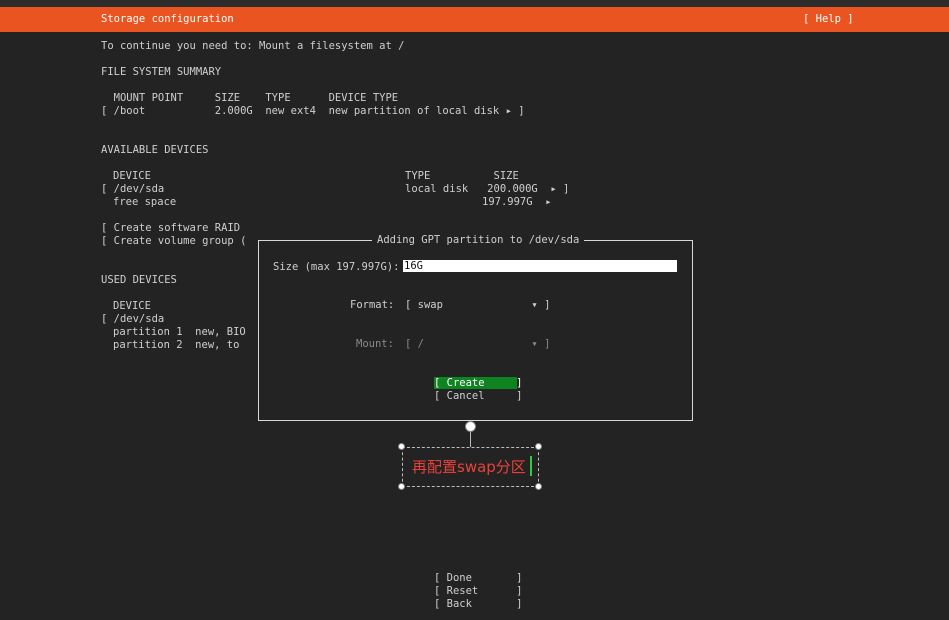  I want to click on create-volume-group-button: [ Create volume group (, so click(173, 241).